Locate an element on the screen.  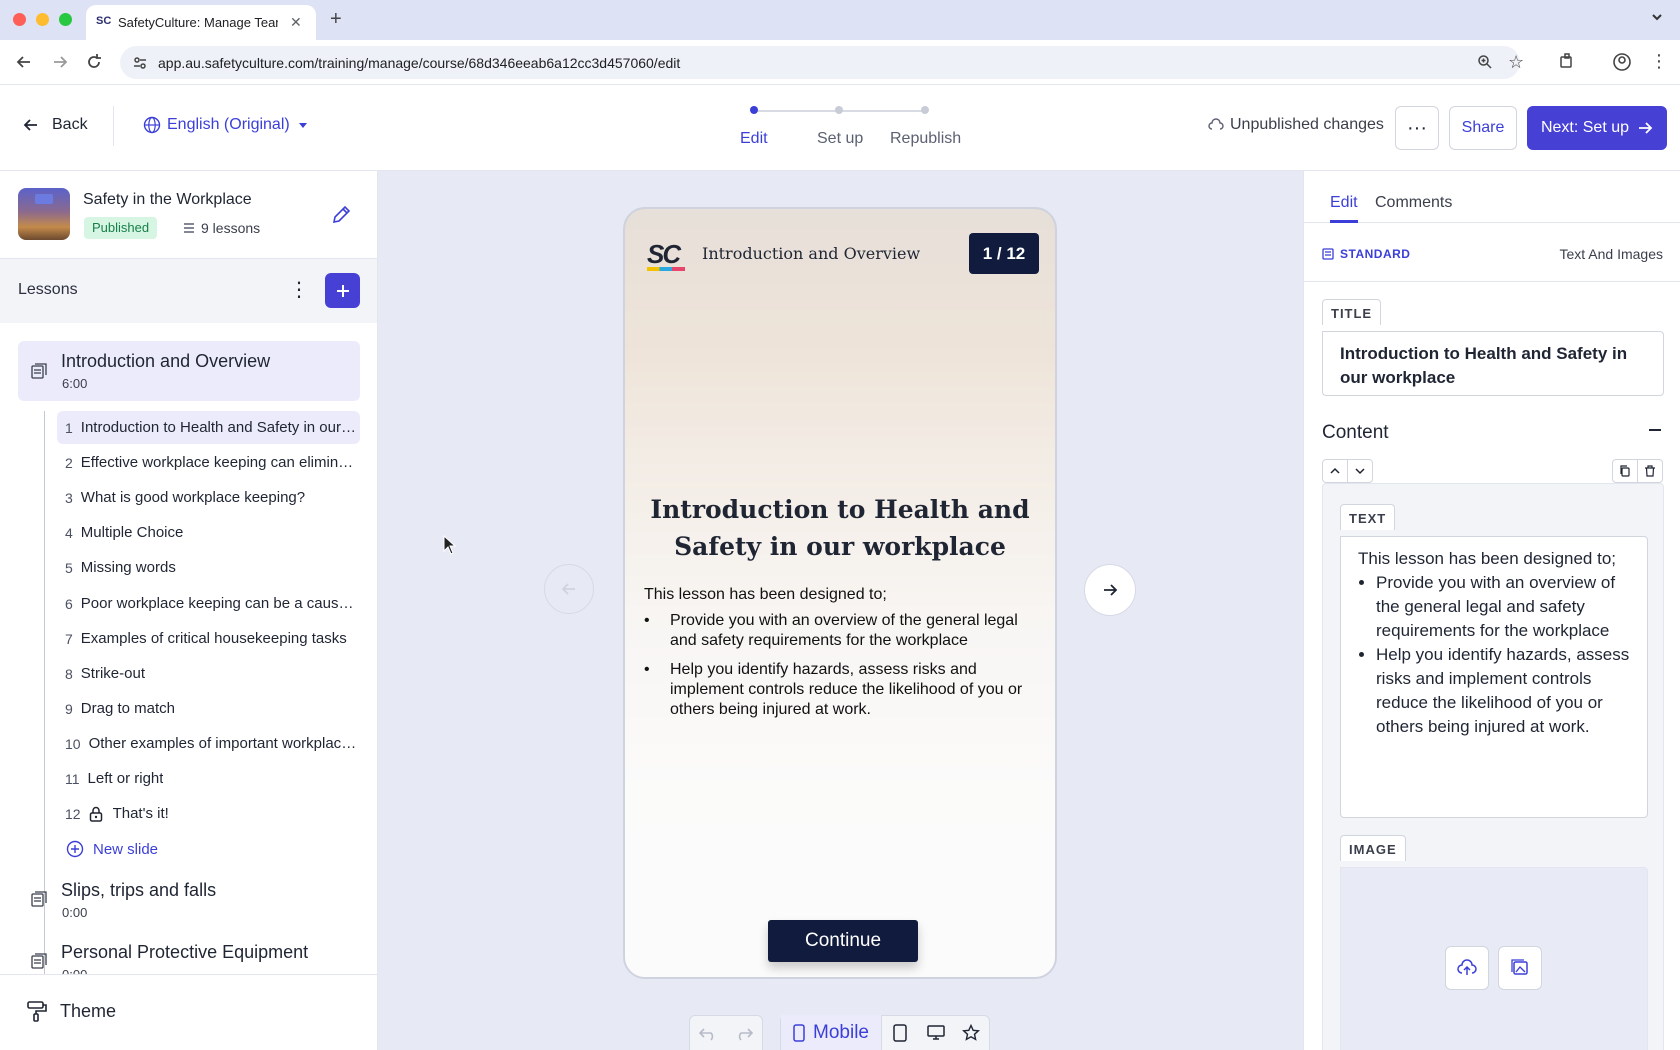
step-republish: Republish is located at coordinates (925, 139).